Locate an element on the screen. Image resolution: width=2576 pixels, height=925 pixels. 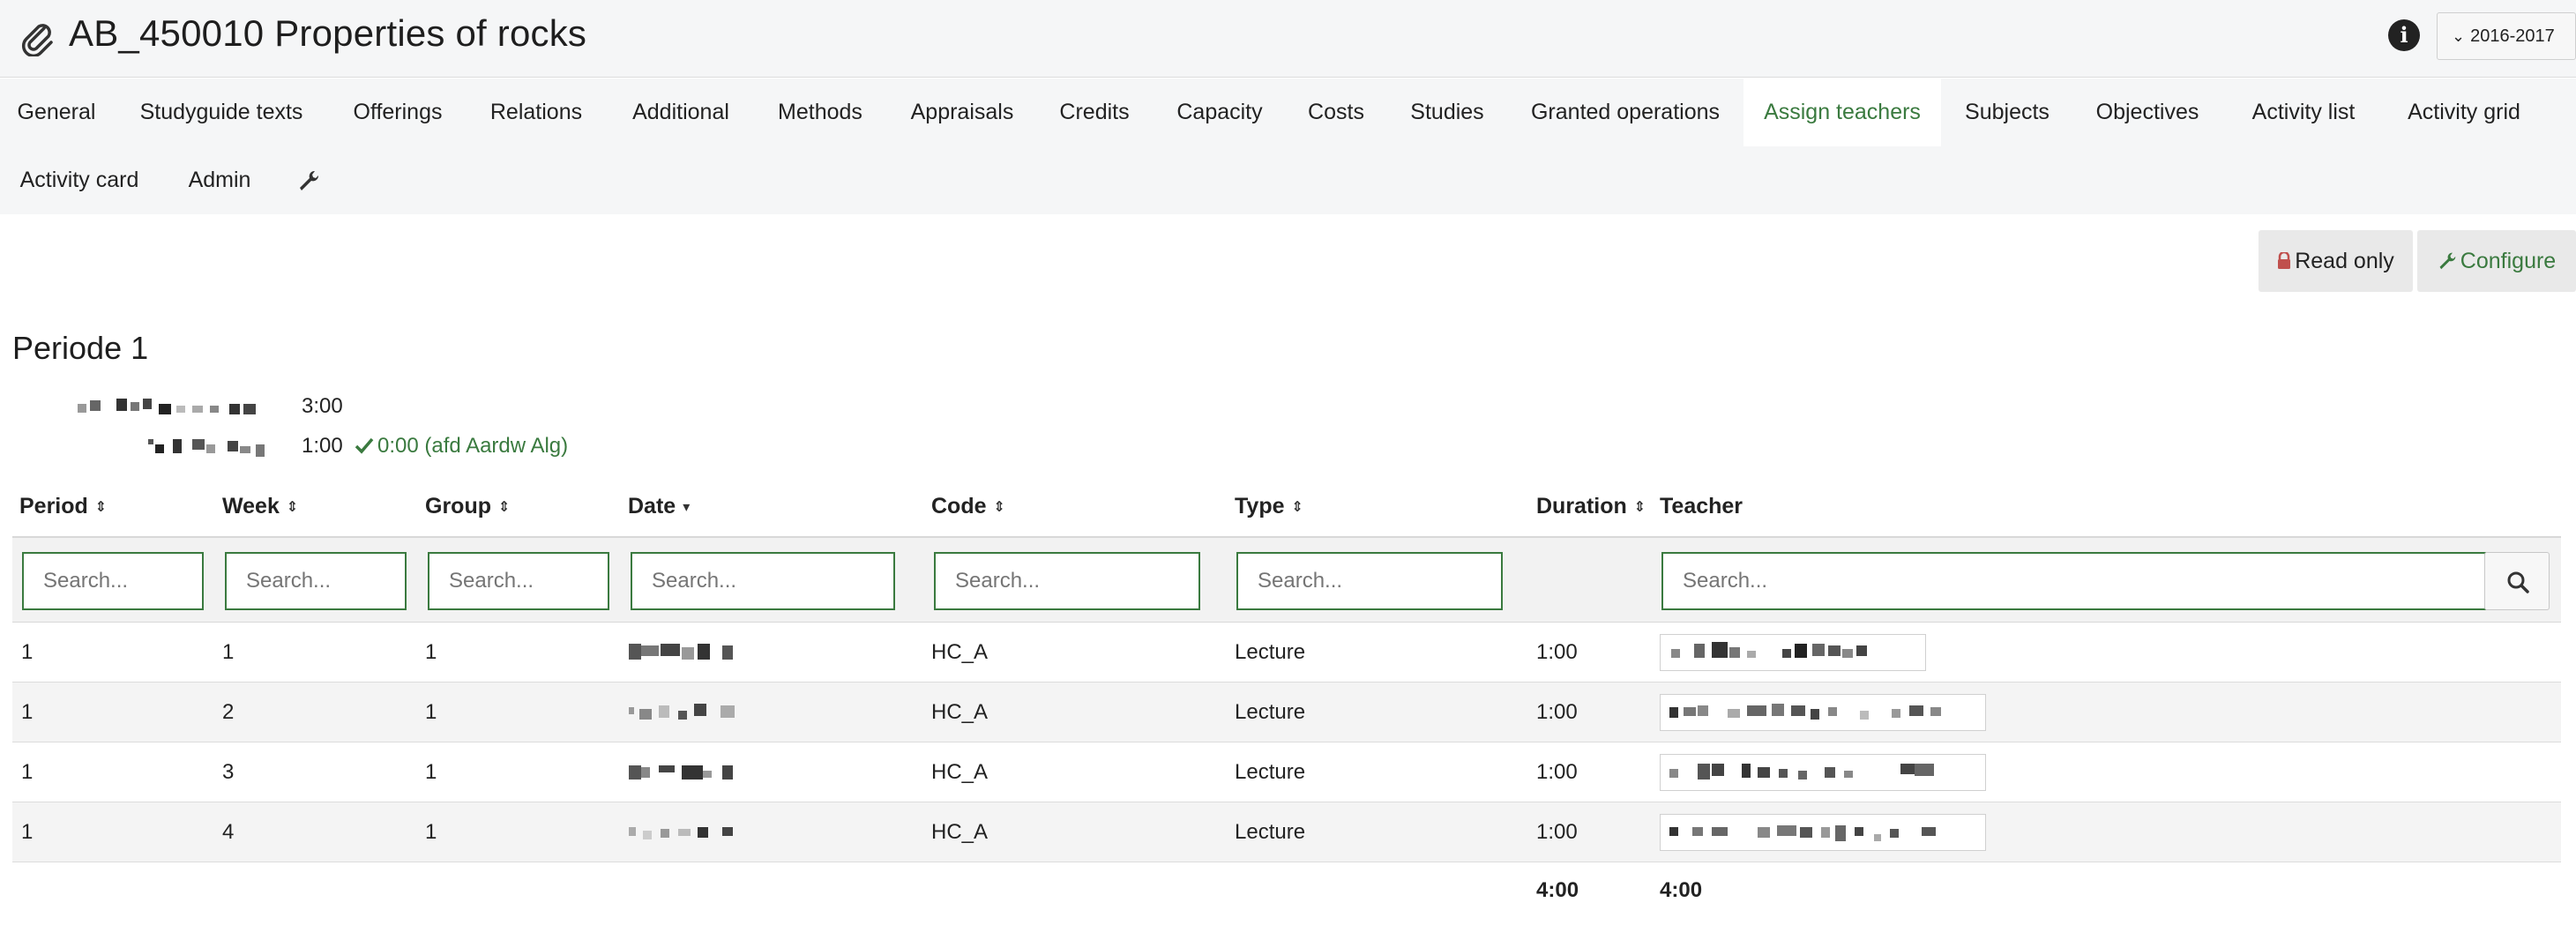
search-week-input is located at coordinates (316, 581).